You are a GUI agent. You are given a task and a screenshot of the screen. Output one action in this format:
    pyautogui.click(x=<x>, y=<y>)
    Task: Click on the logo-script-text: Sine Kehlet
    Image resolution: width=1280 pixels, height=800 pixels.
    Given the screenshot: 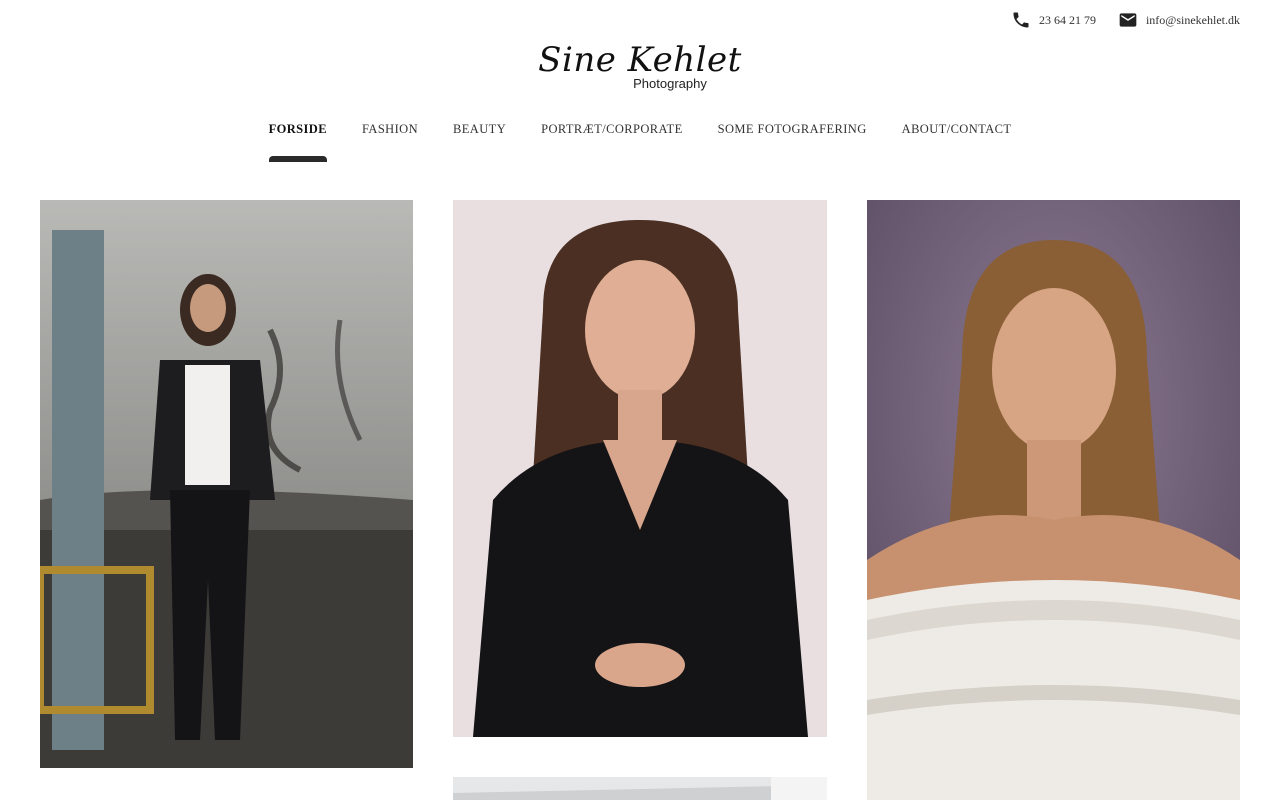 What is the action you would take?
    pyautogui.click(x=640, y=60)
    